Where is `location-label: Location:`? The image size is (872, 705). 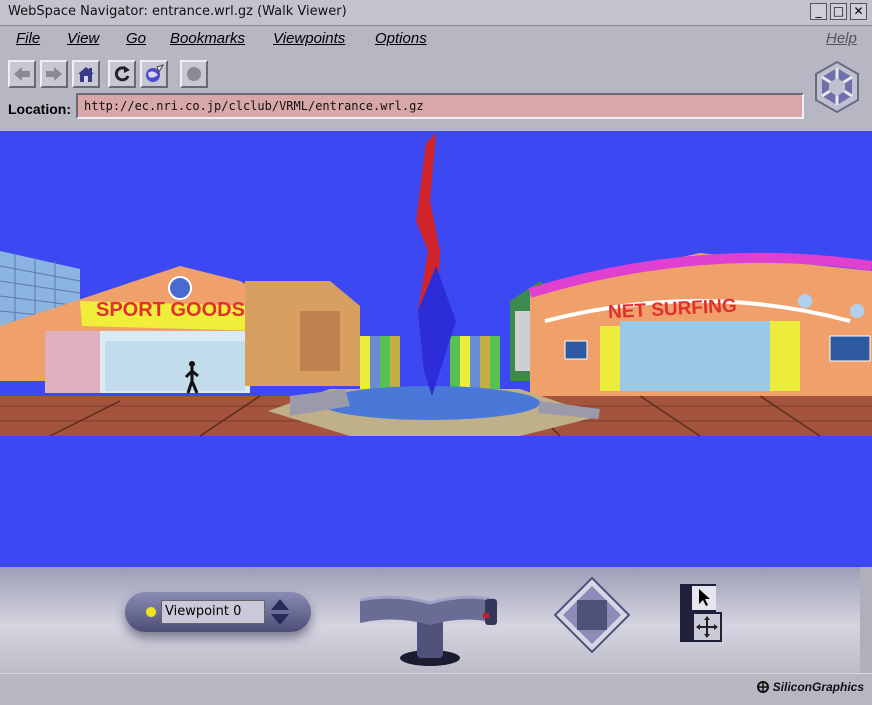 location-label: Location: is located at coordinates (39, 109).